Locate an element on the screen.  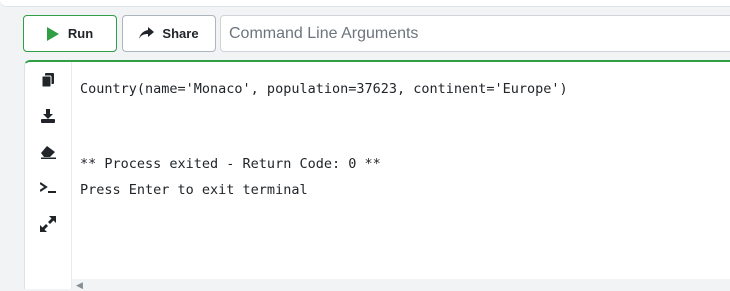
share-button-label: Share is located at coordinates (180, 33).